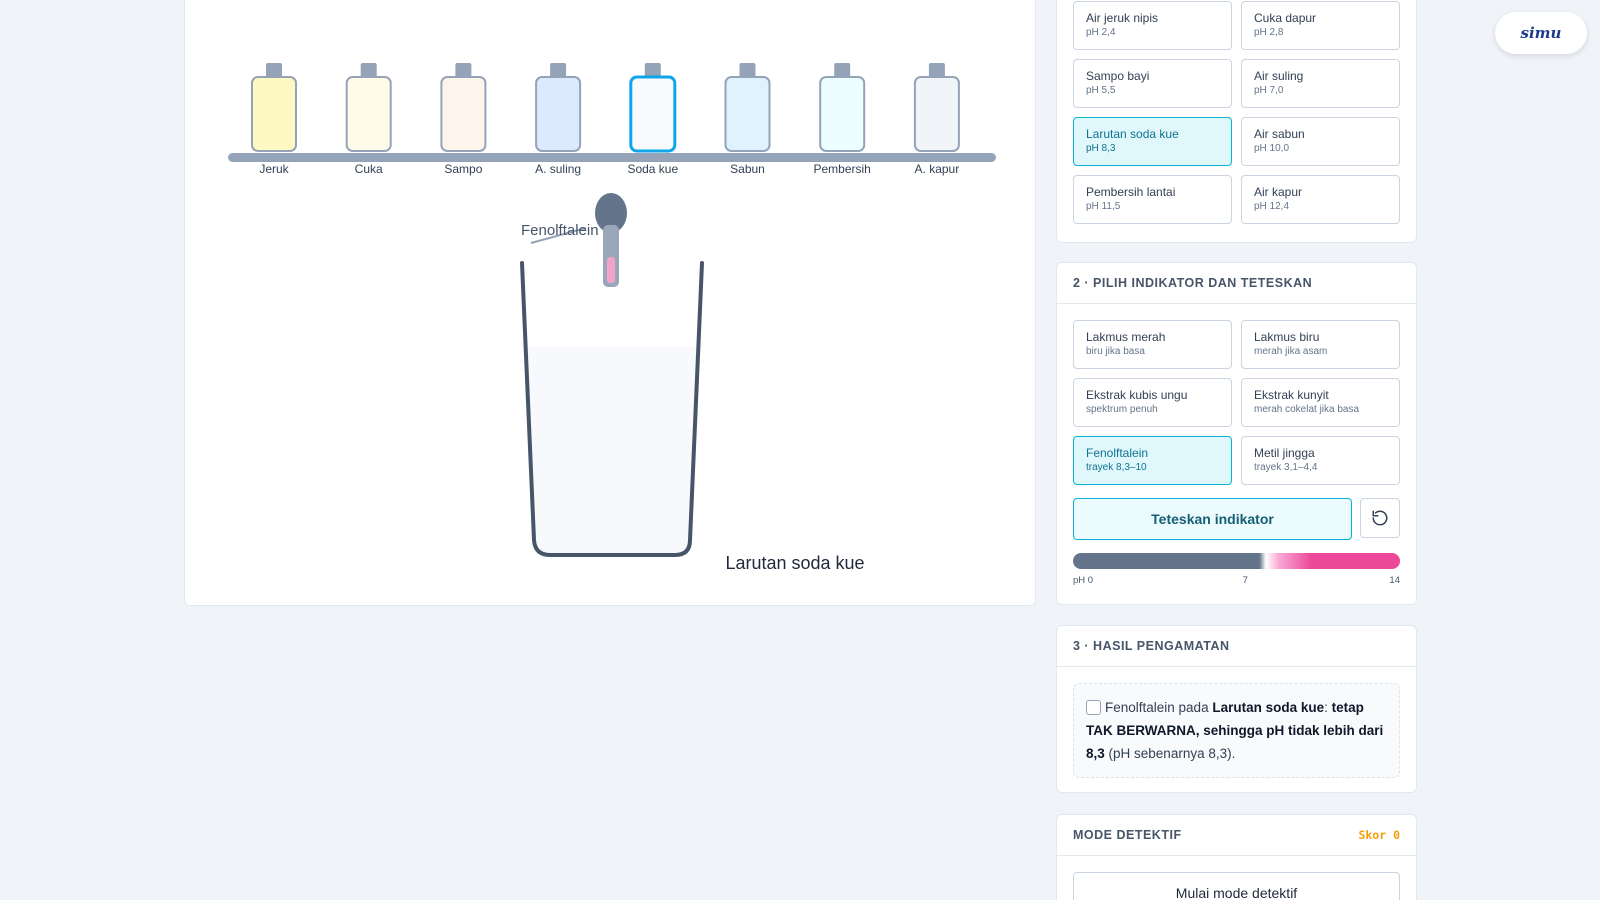  I want to click on solution-option-detail: pH 10,0, so click(1272, 148).